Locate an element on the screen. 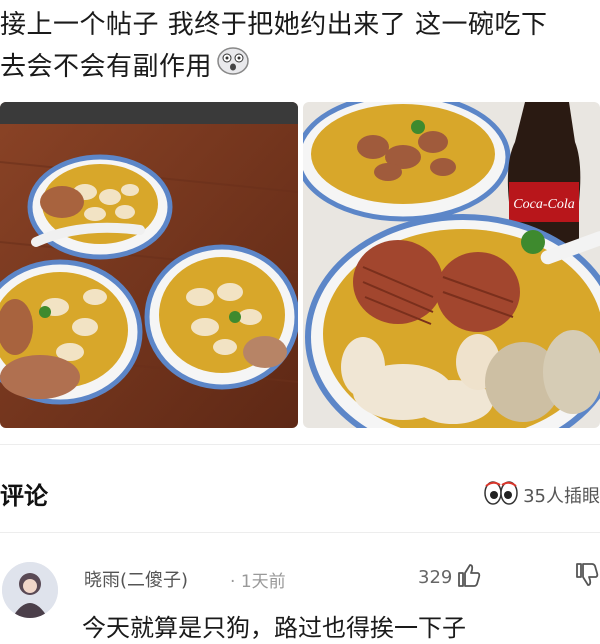  eyes-icon is located at coordinates (501, 495).